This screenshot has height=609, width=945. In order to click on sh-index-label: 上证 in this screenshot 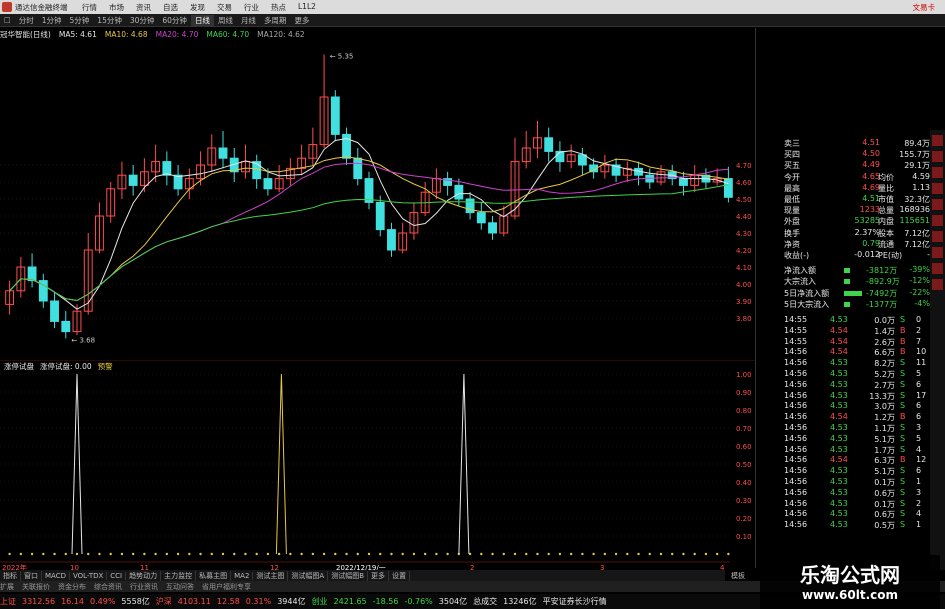, I will do `click(8, 601)`.